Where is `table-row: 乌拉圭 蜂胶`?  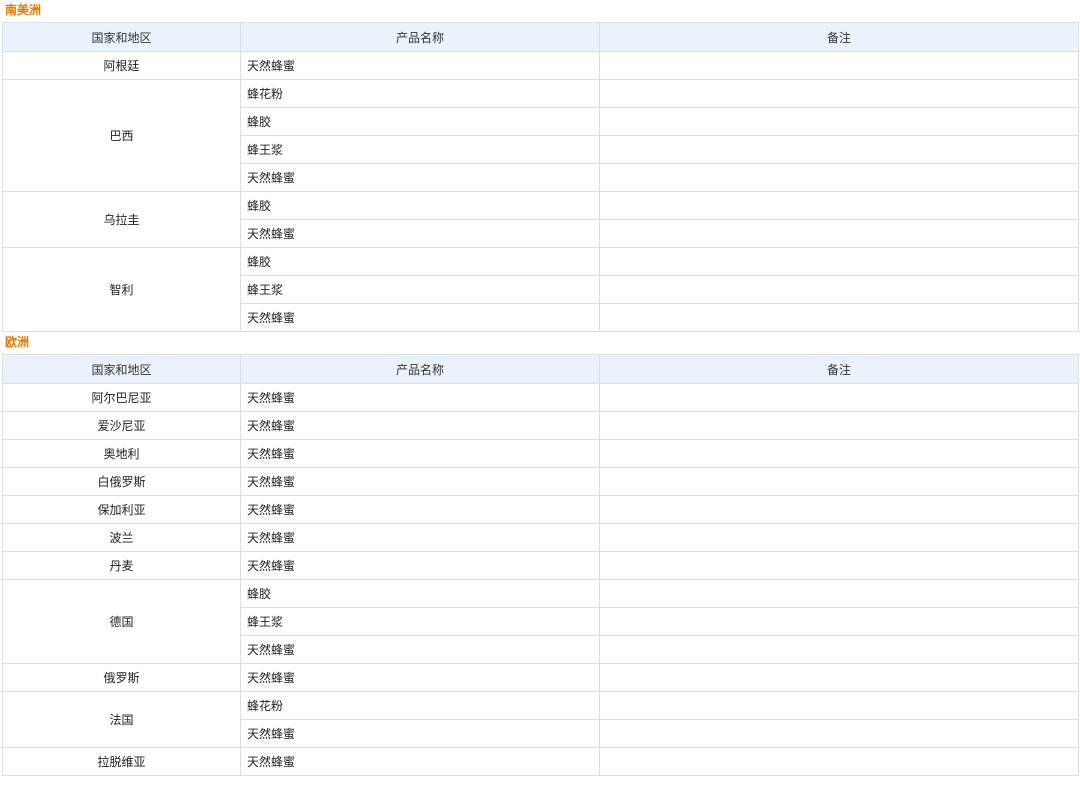 table-row: 乌拉圭 蜂胶 is located at coordinates (540, 219).